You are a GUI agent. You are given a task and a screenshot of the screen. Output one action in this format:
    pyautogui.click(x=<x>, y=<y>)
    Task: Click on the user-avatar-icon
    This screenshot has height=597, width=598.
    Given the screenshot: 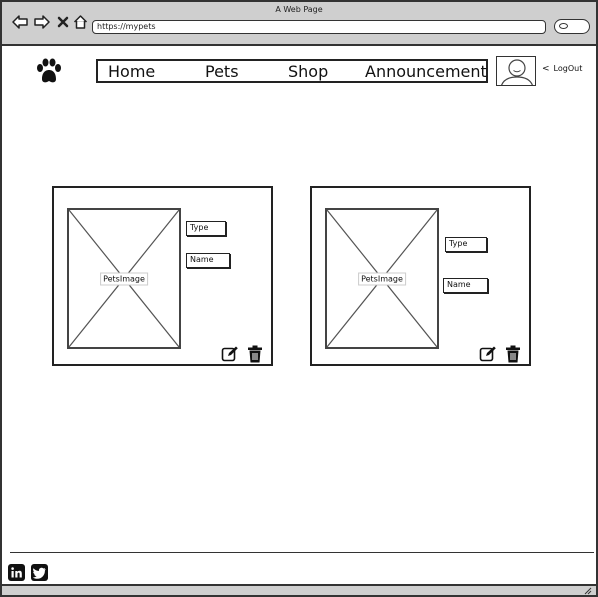 What is the action you would take?
    pyautogui.click(x=516, y=71)
    